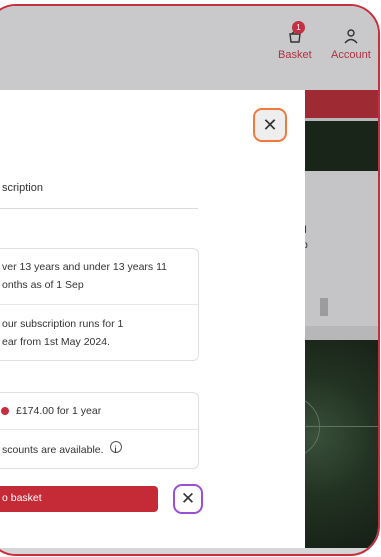  I want to click on age-line-1: ver 13 years and under 13 years 11, so click(84, 267).